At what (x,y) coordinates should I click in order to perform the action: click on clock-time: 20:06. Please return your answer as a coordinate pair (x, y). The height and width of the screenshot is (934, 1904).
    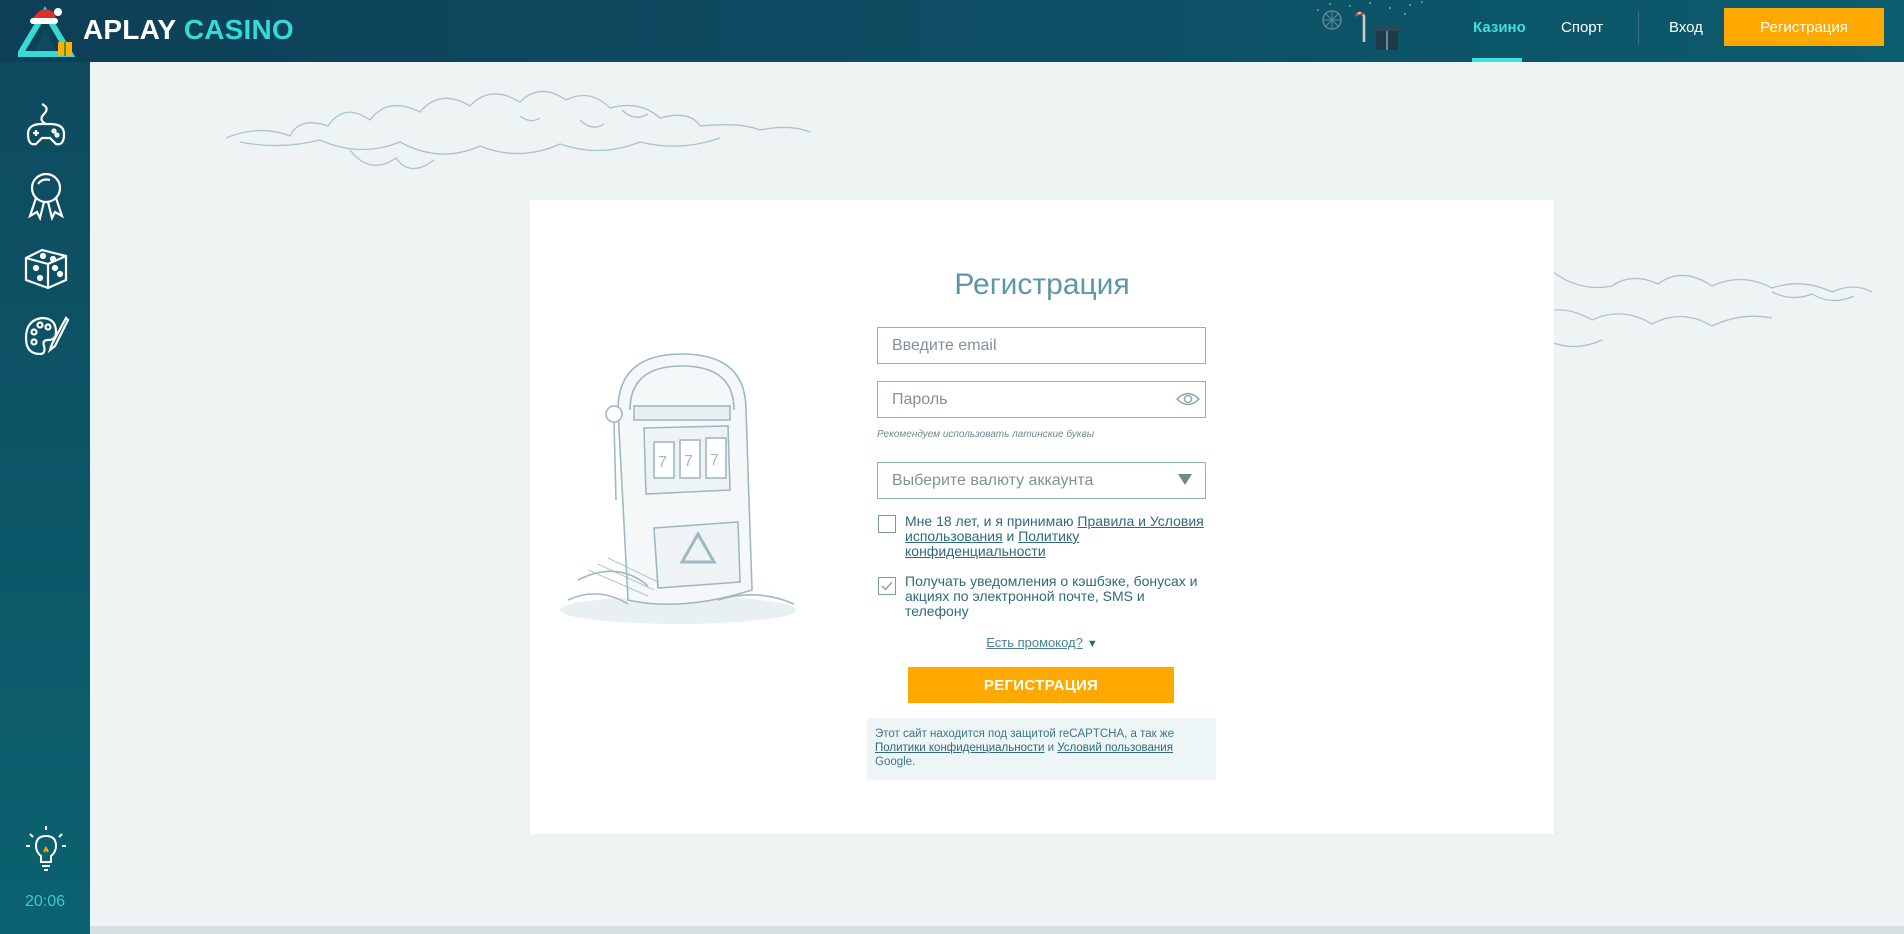
    Looking at the image, I should click on (45, 901).